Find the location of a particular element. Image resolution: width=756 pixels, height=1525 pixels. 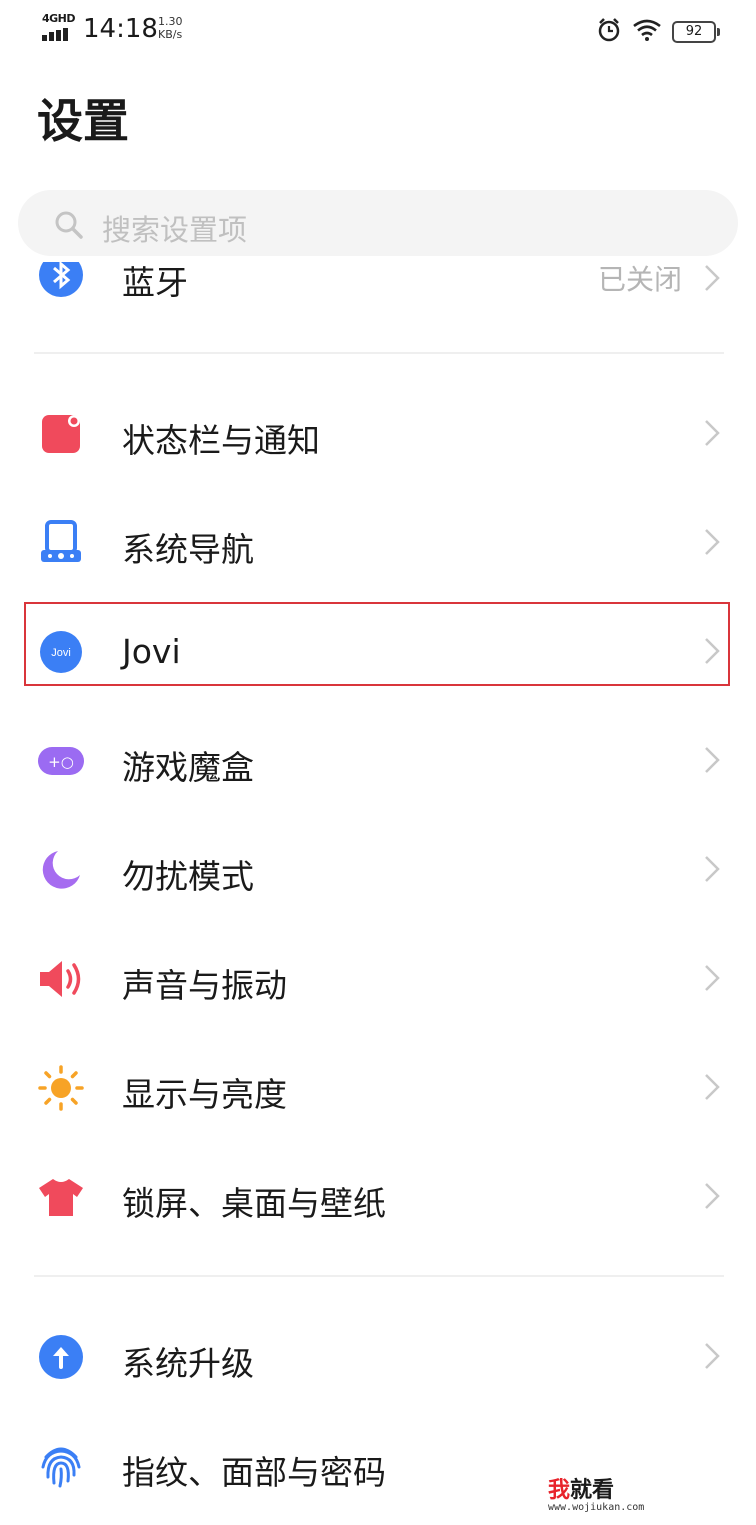

bluetooth-icon is located at coordinates (61, 280).